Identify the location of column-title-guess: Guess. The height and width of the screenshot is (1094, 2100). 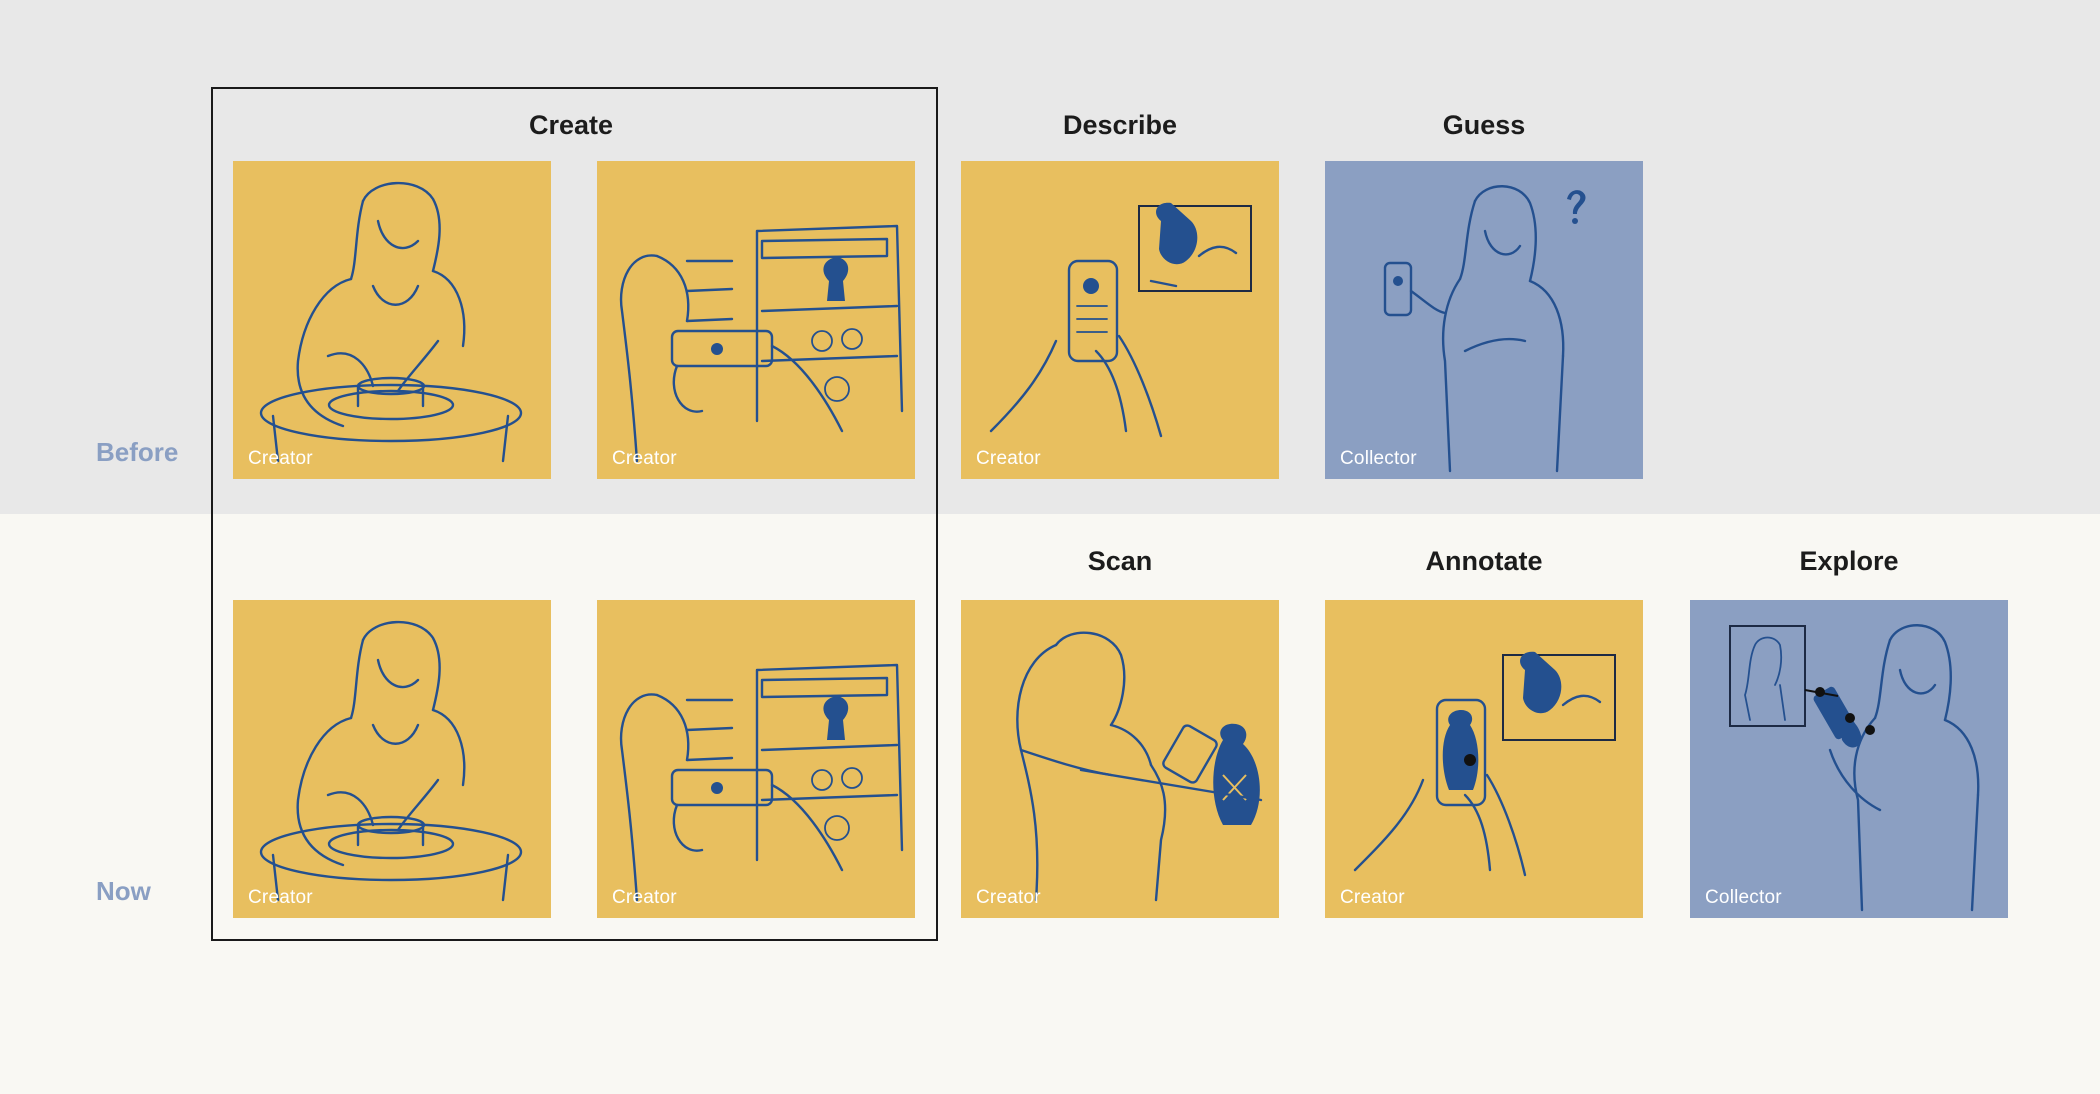
(1484, 125).